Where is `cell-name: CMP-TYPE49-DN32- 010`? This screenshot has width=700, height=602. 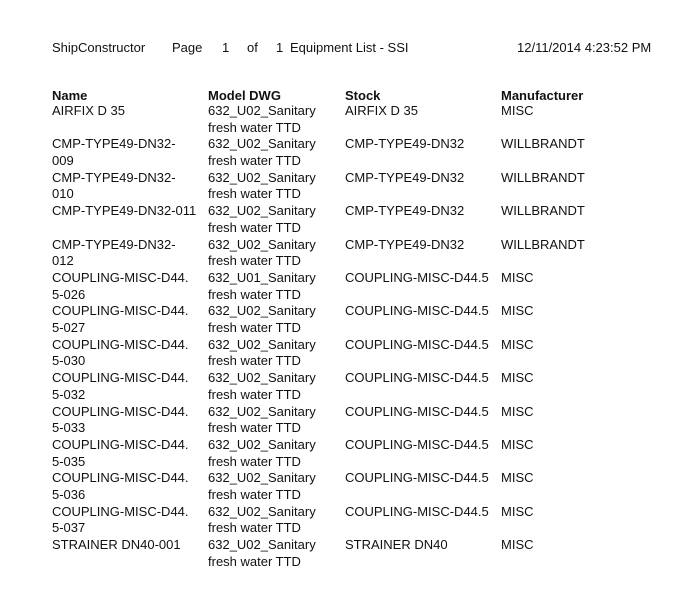 cell-name: CMP-TYPE49-DN32- 010 is located at coordinates (114, 185).